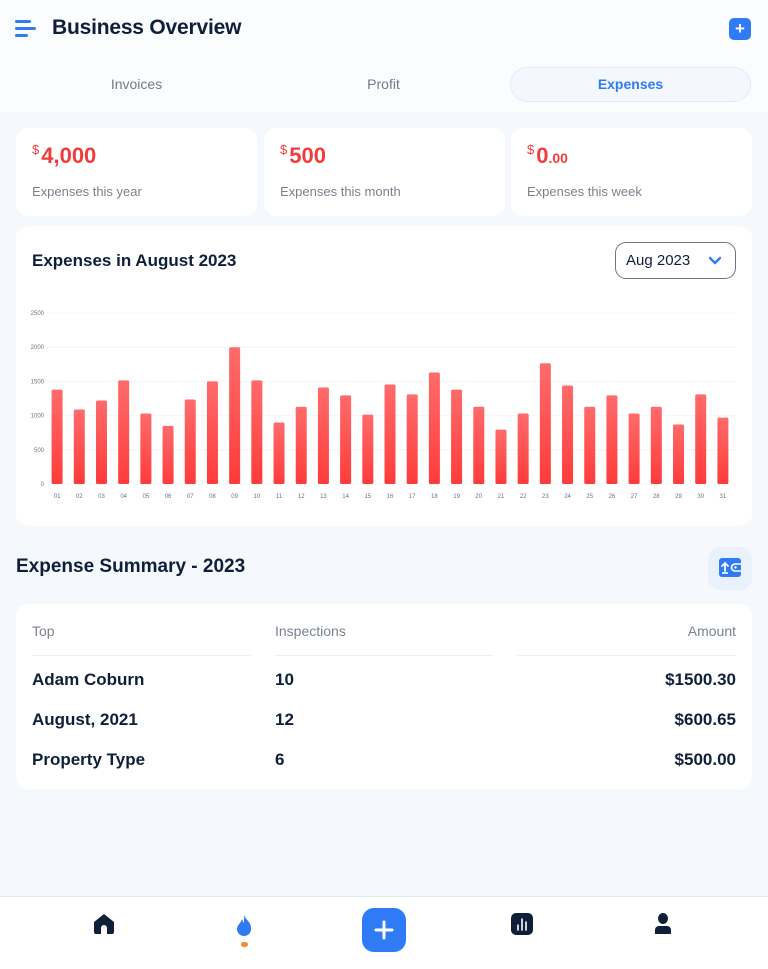  Describe the element at coordinates (310, 631) in the screenshot. I see `column-header-inspections: Inspections` at that location.